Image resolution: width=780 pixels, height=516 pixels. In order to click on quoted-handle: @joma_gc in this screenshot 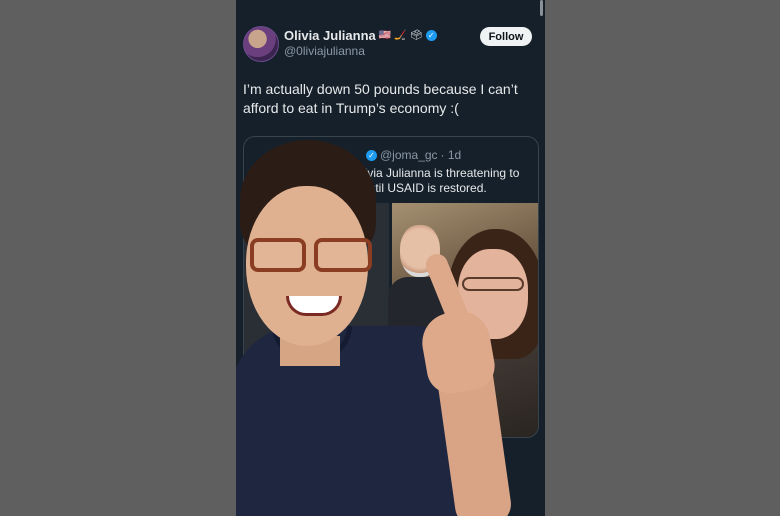, I will do `click(409, 155)`.